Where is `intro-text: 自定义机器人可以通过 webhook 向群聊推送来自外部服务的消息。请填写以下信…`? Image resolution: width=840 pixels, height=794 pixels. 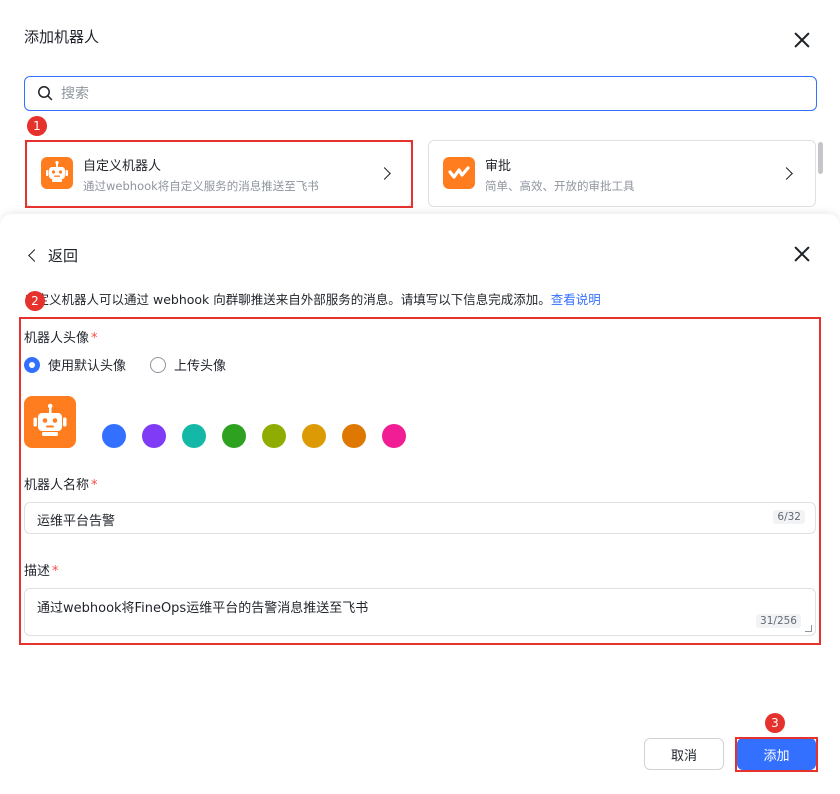
intro-text: 自定义机器人可以通过 webhook 向群聊推送来自外部服务的消息。请填写以下信… is located at coordinates (312, 298).